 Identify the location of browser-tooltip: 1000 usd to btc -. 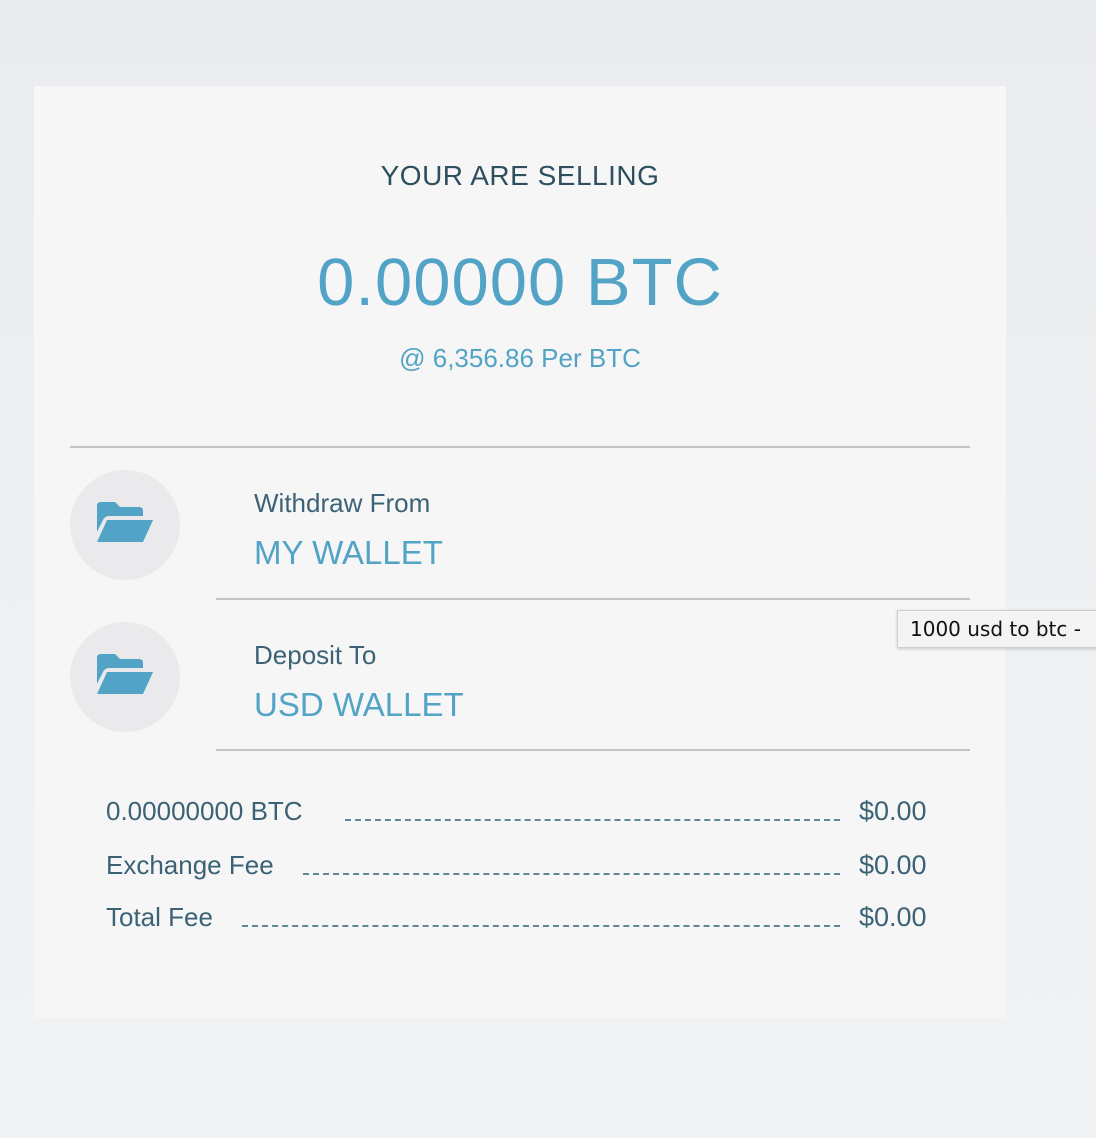
(996, 629).